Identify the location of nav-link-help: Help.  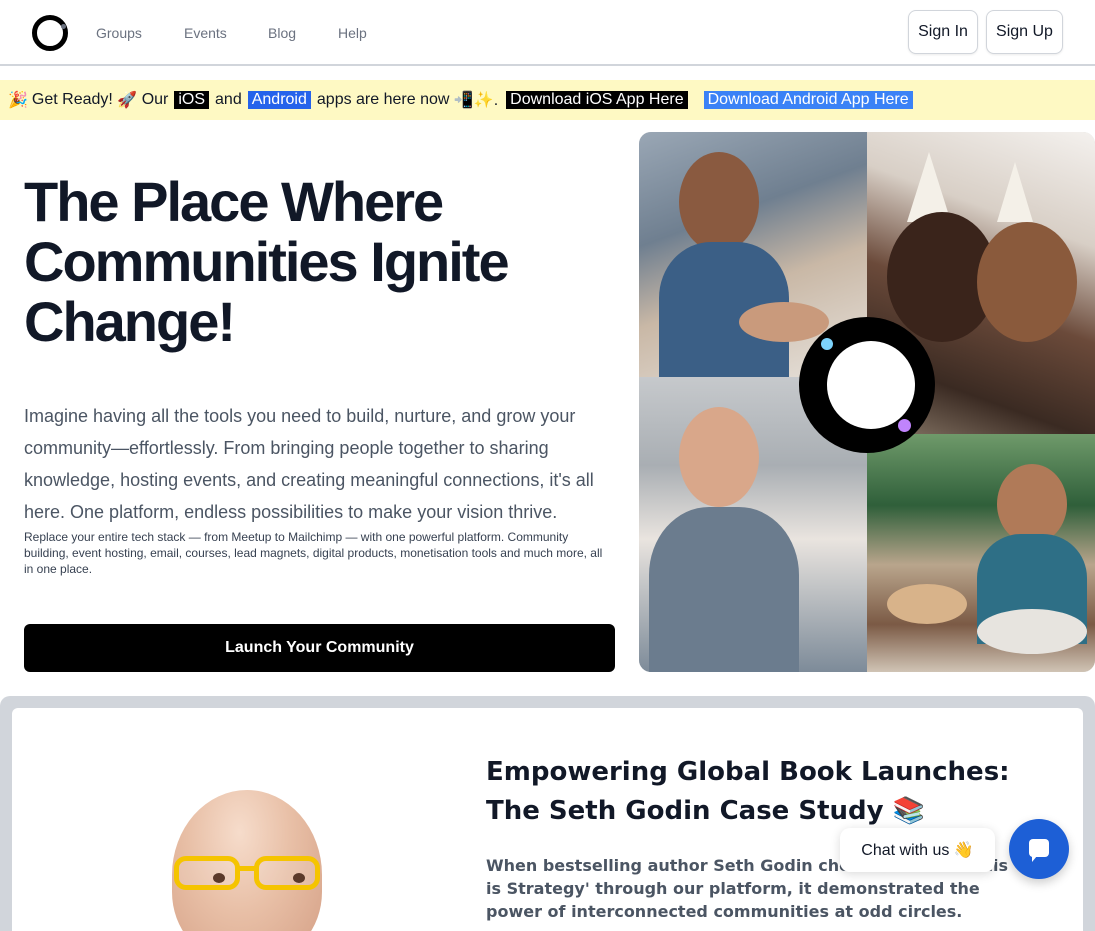
(352, 33).